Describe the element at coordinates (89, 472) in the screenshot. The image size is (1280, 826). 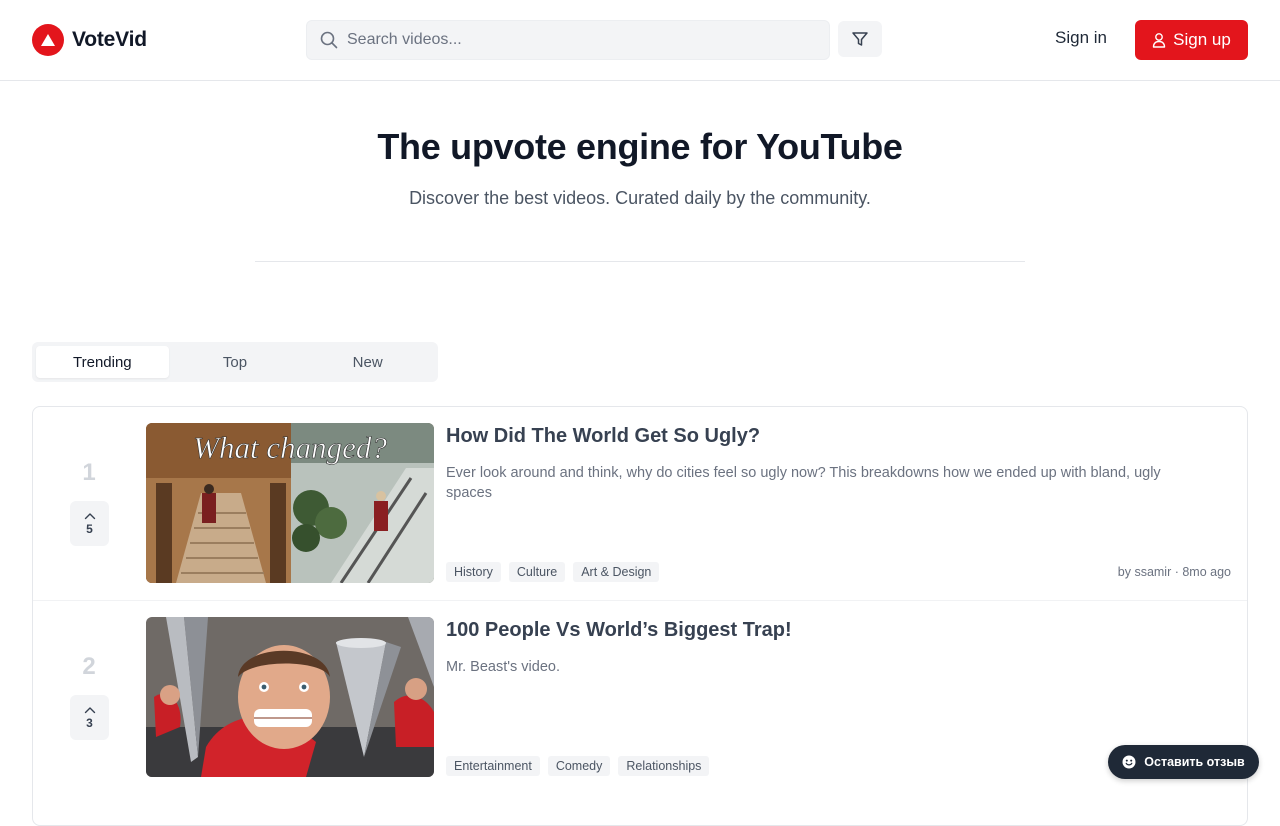
I see `rank-number: 1` at that location.